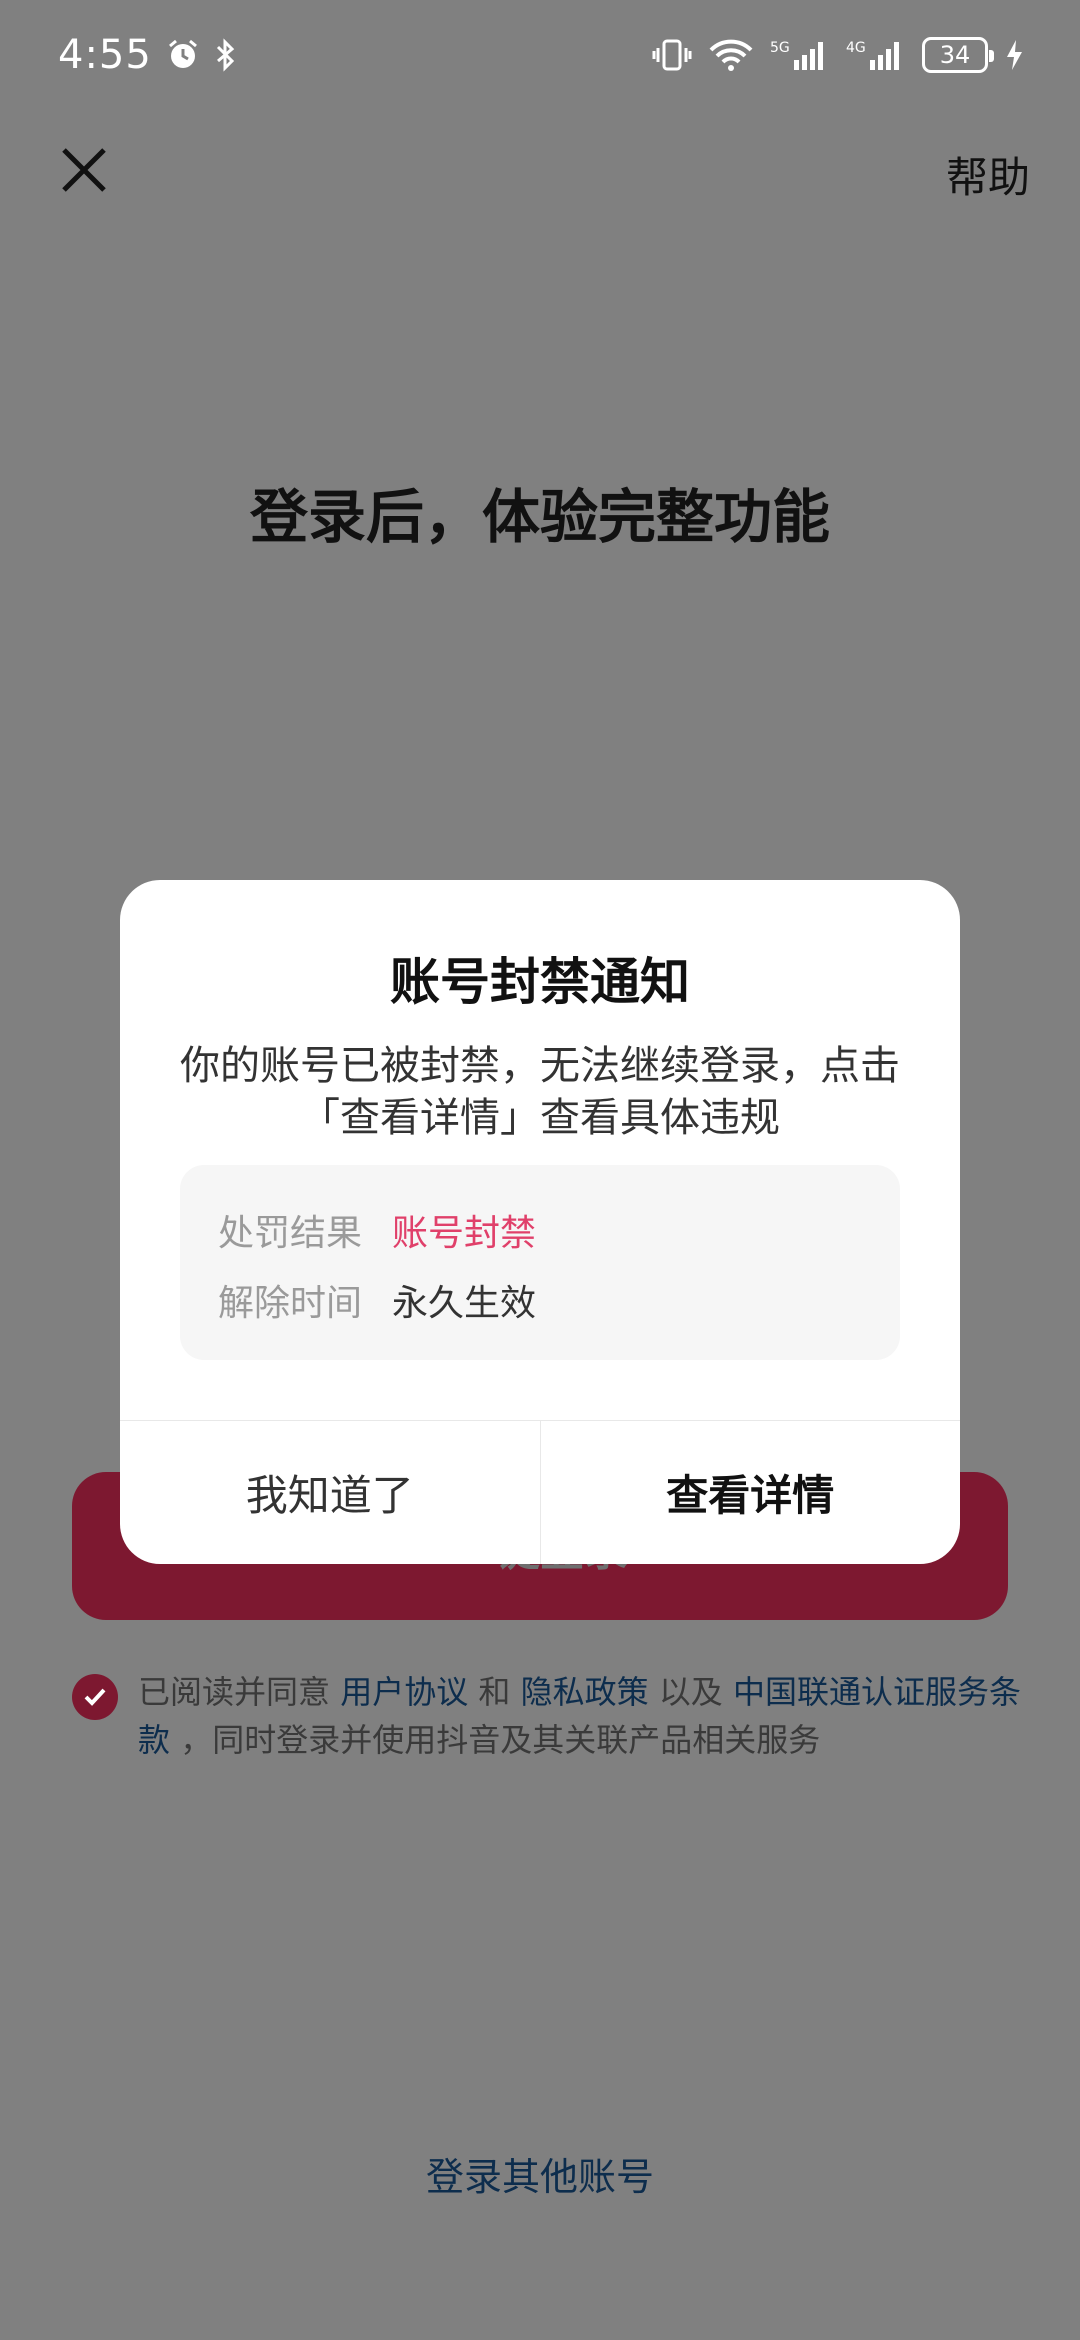 The height and width of the screenshot is (2340, 1080). I want to click on 5g-signal-icon: 5G, so click(800, 55).